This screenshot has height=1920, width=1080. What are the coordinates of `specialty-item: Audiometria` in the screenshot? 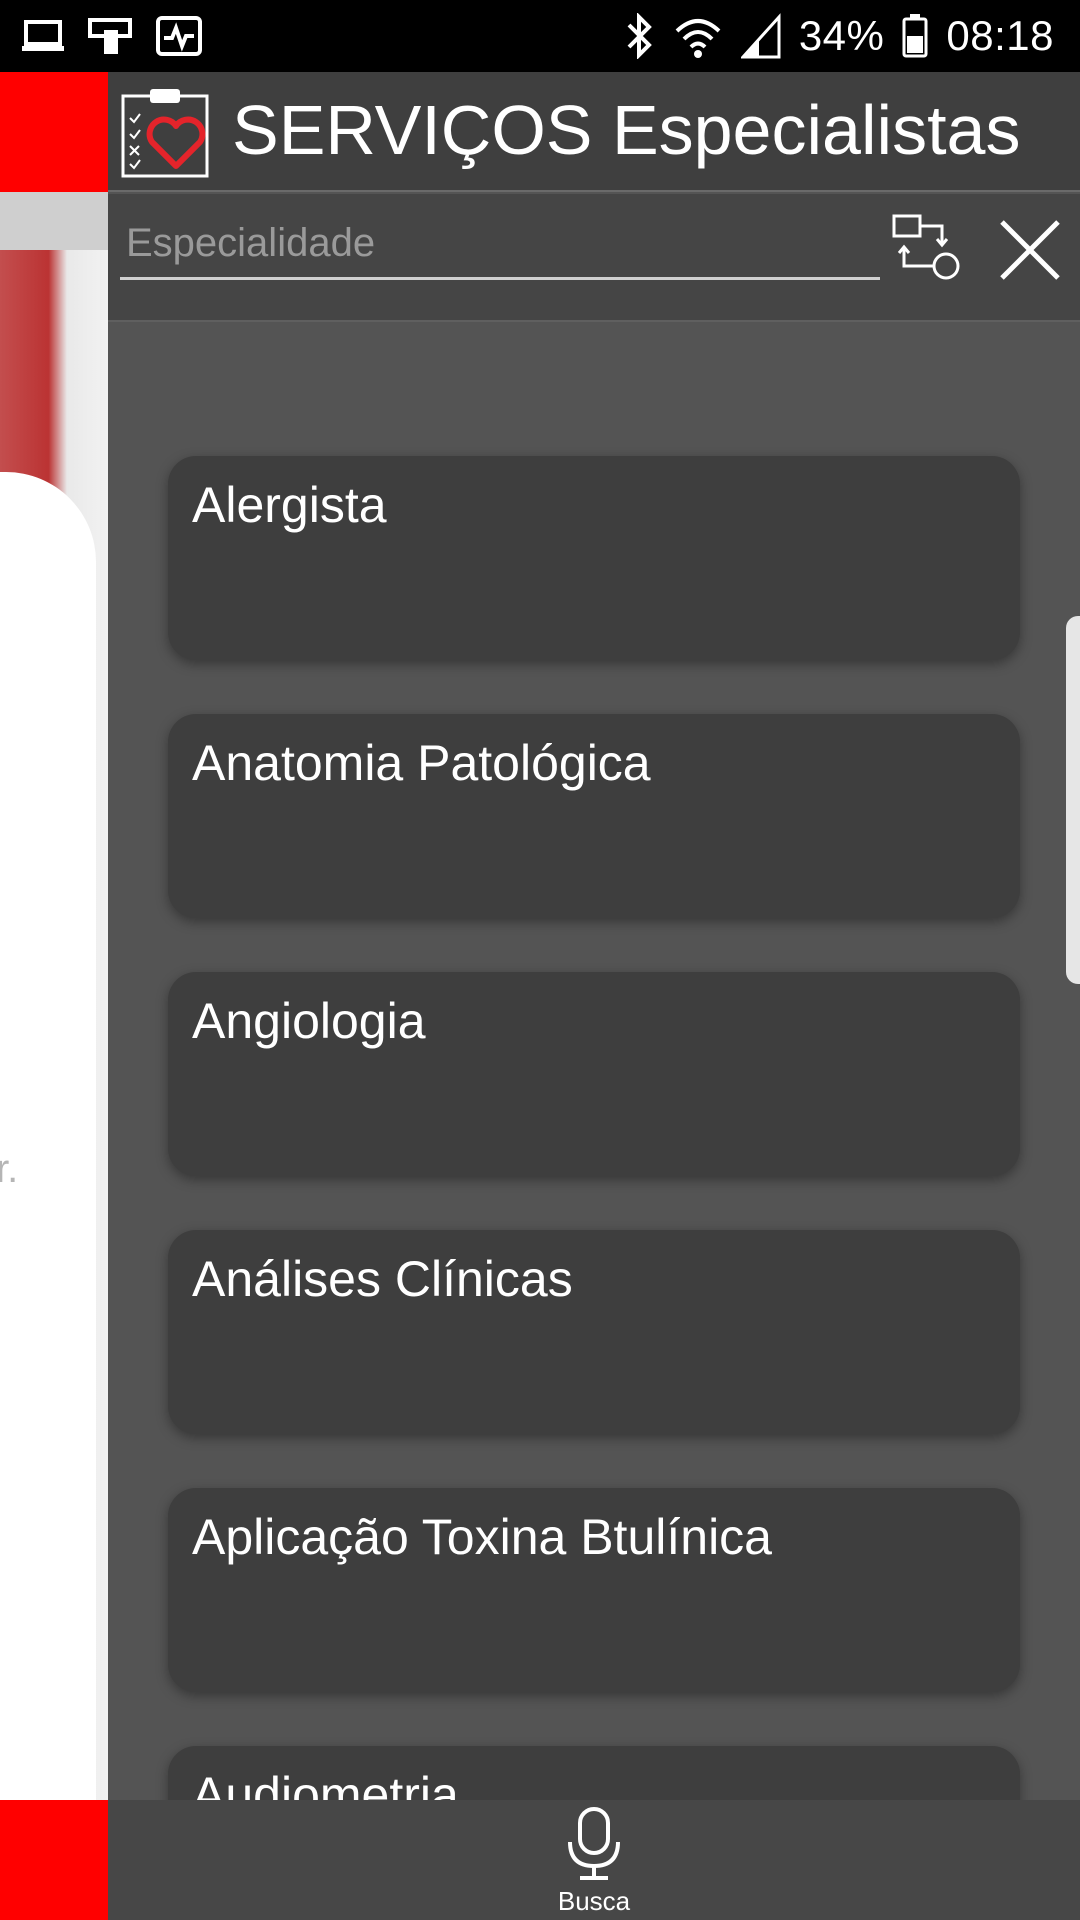 It's located at (594, 1773).